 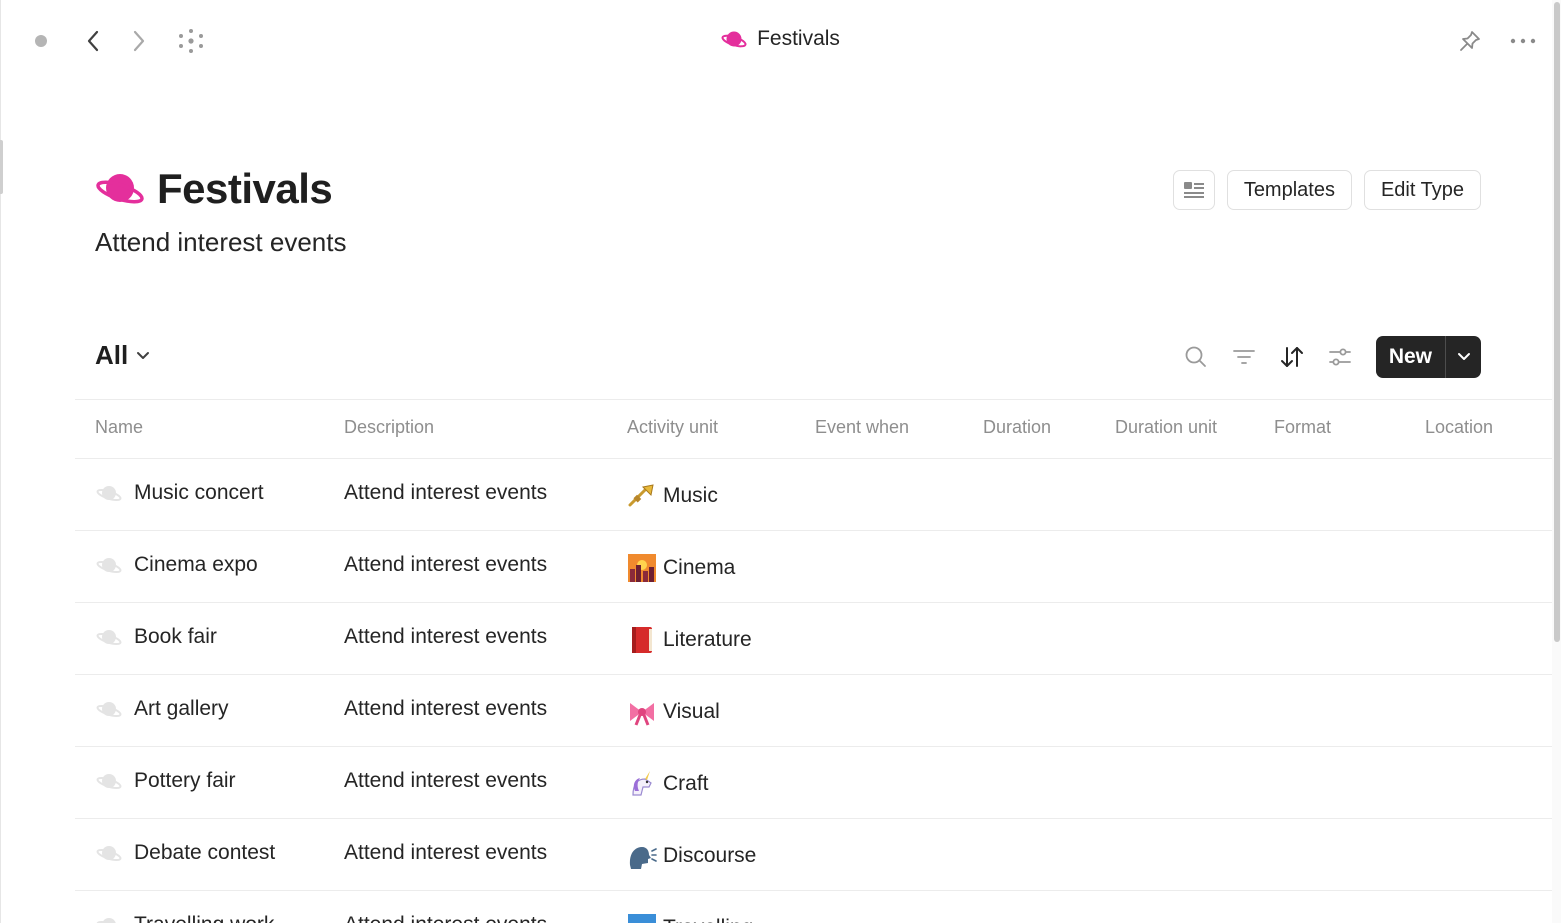 I want to click on new-options-button, so click(x=1463, y=357).